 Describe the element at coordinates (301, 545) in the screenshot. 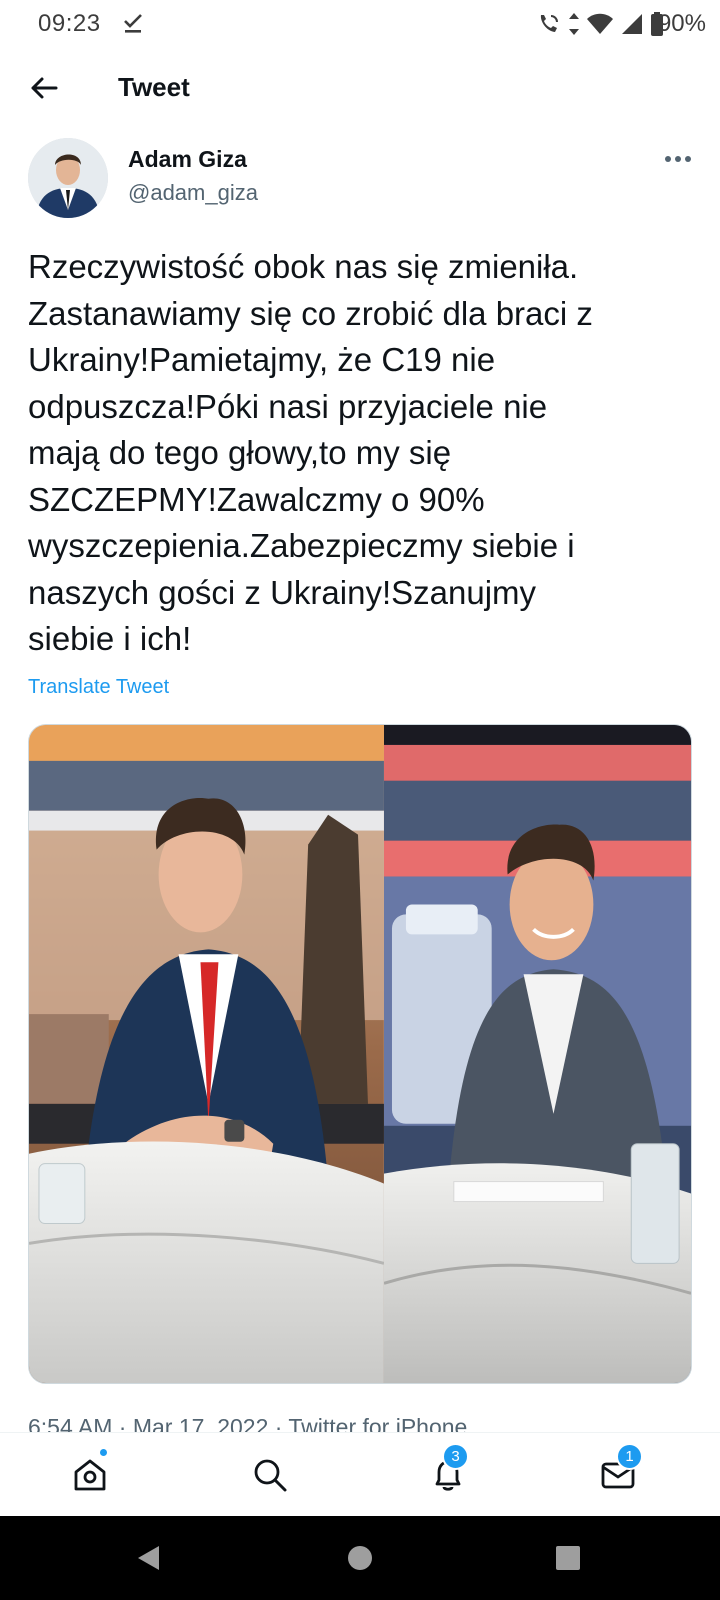

I see `tweet-text-line: wyszczepienia.Zabezpieczmy siebie i` at that location.